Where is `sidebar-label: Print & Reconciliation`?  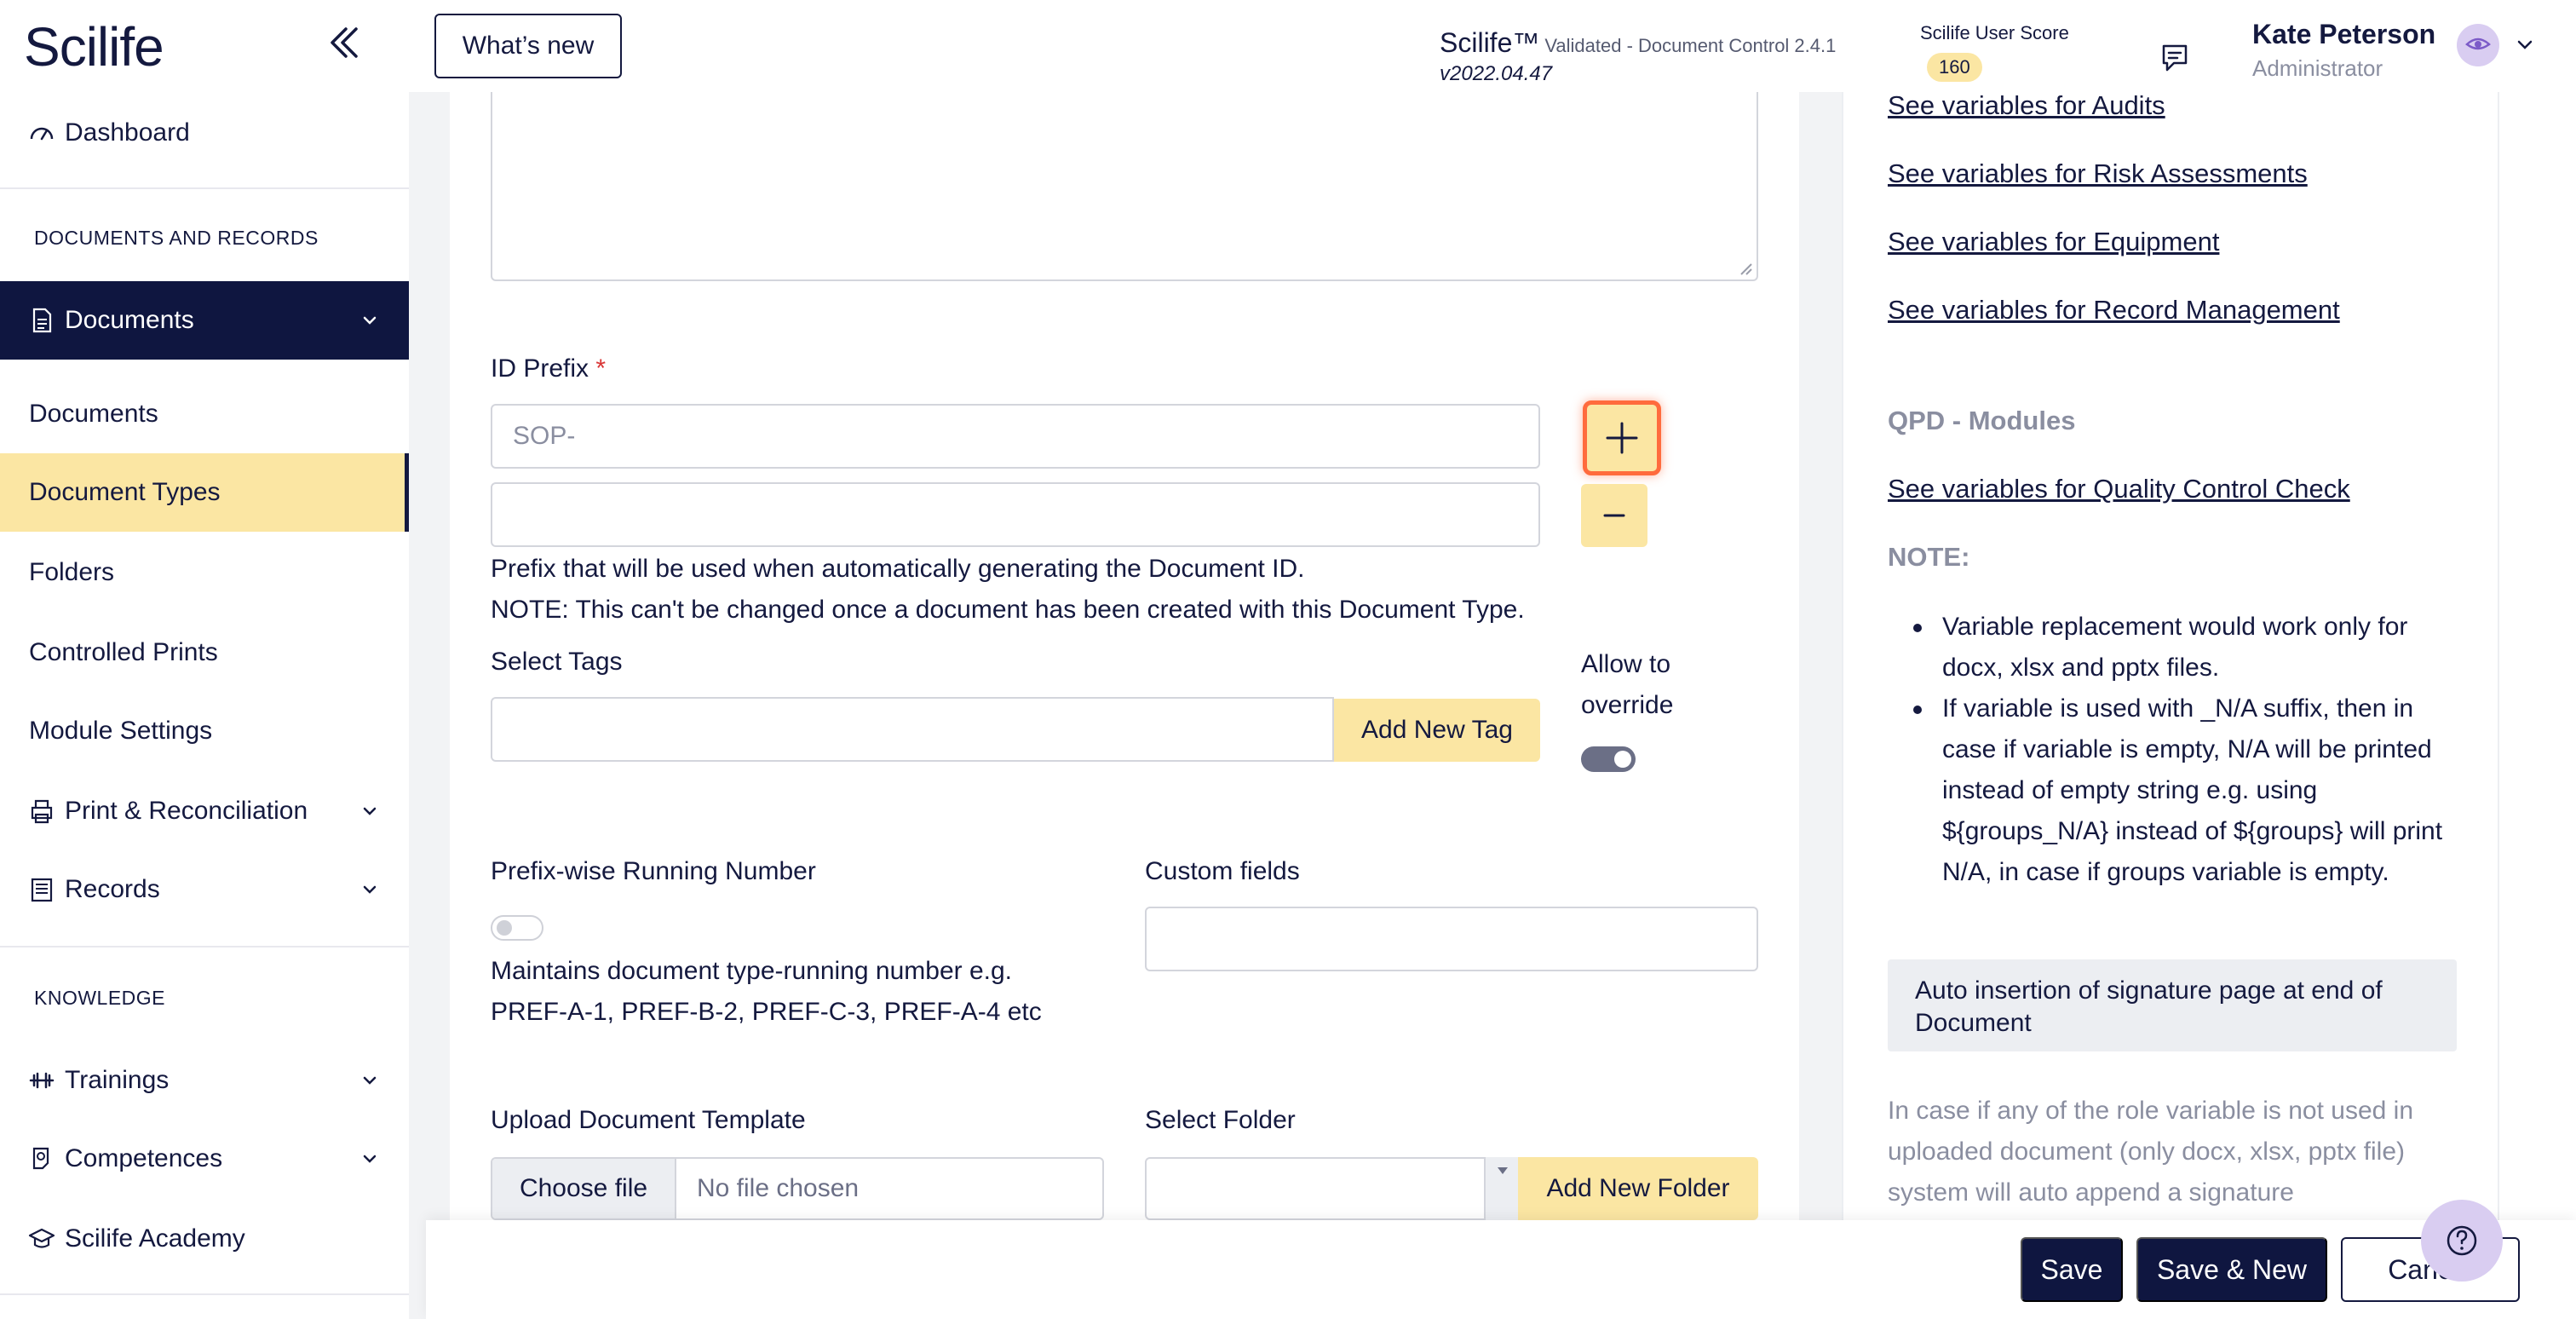 sidebar-label: Print & Reconciliation is located at coordinates (187, 811).